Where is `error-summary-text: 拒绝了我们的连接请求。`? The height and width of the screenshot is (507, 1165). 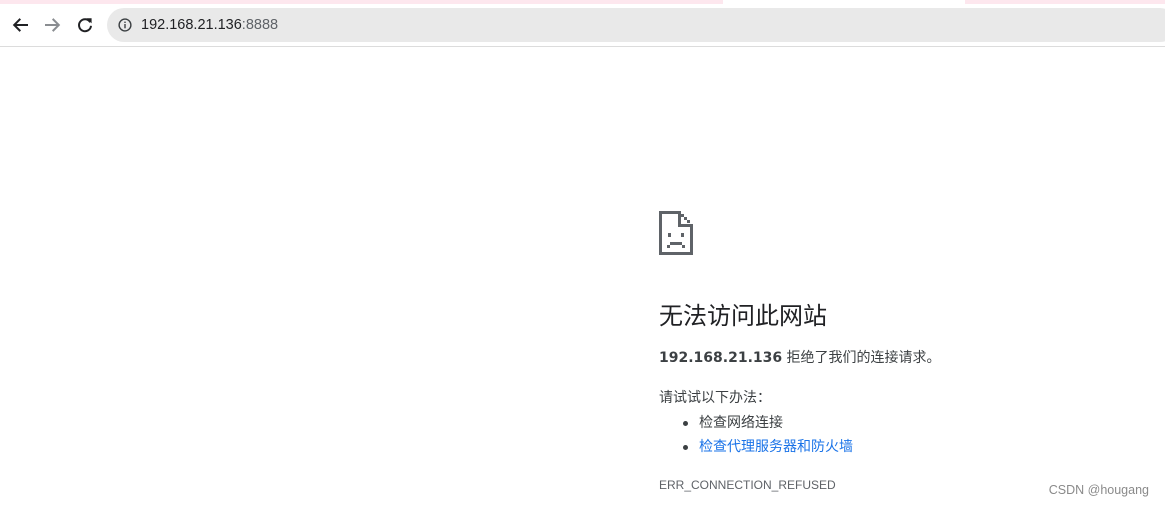
error-summary-text: 拒绝了我们的连接请求。 is located at coordinates (861, 358).